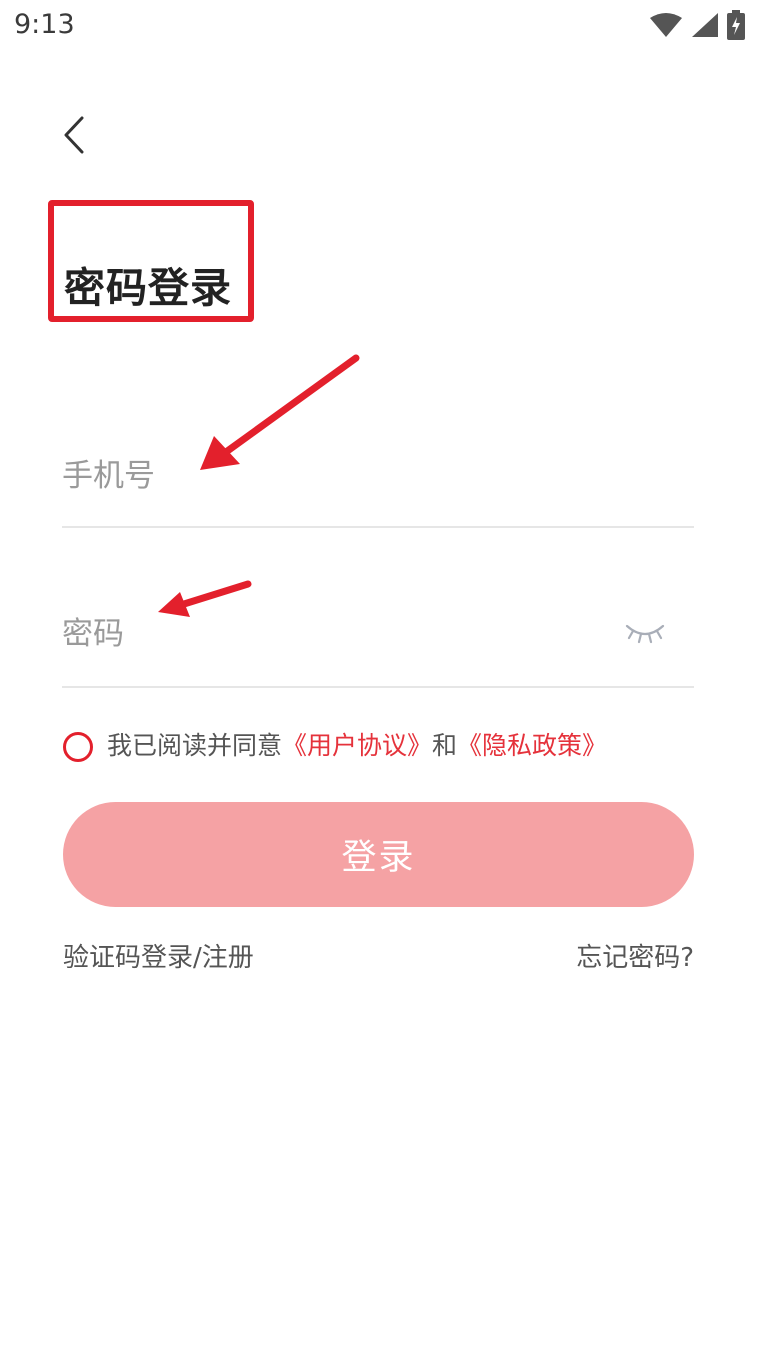 This screenshot has width=757, height=1345. What do you see at coordinates (705, 25) in the screenshot?
I see `signal-icon` at bounding box center [705, 25].